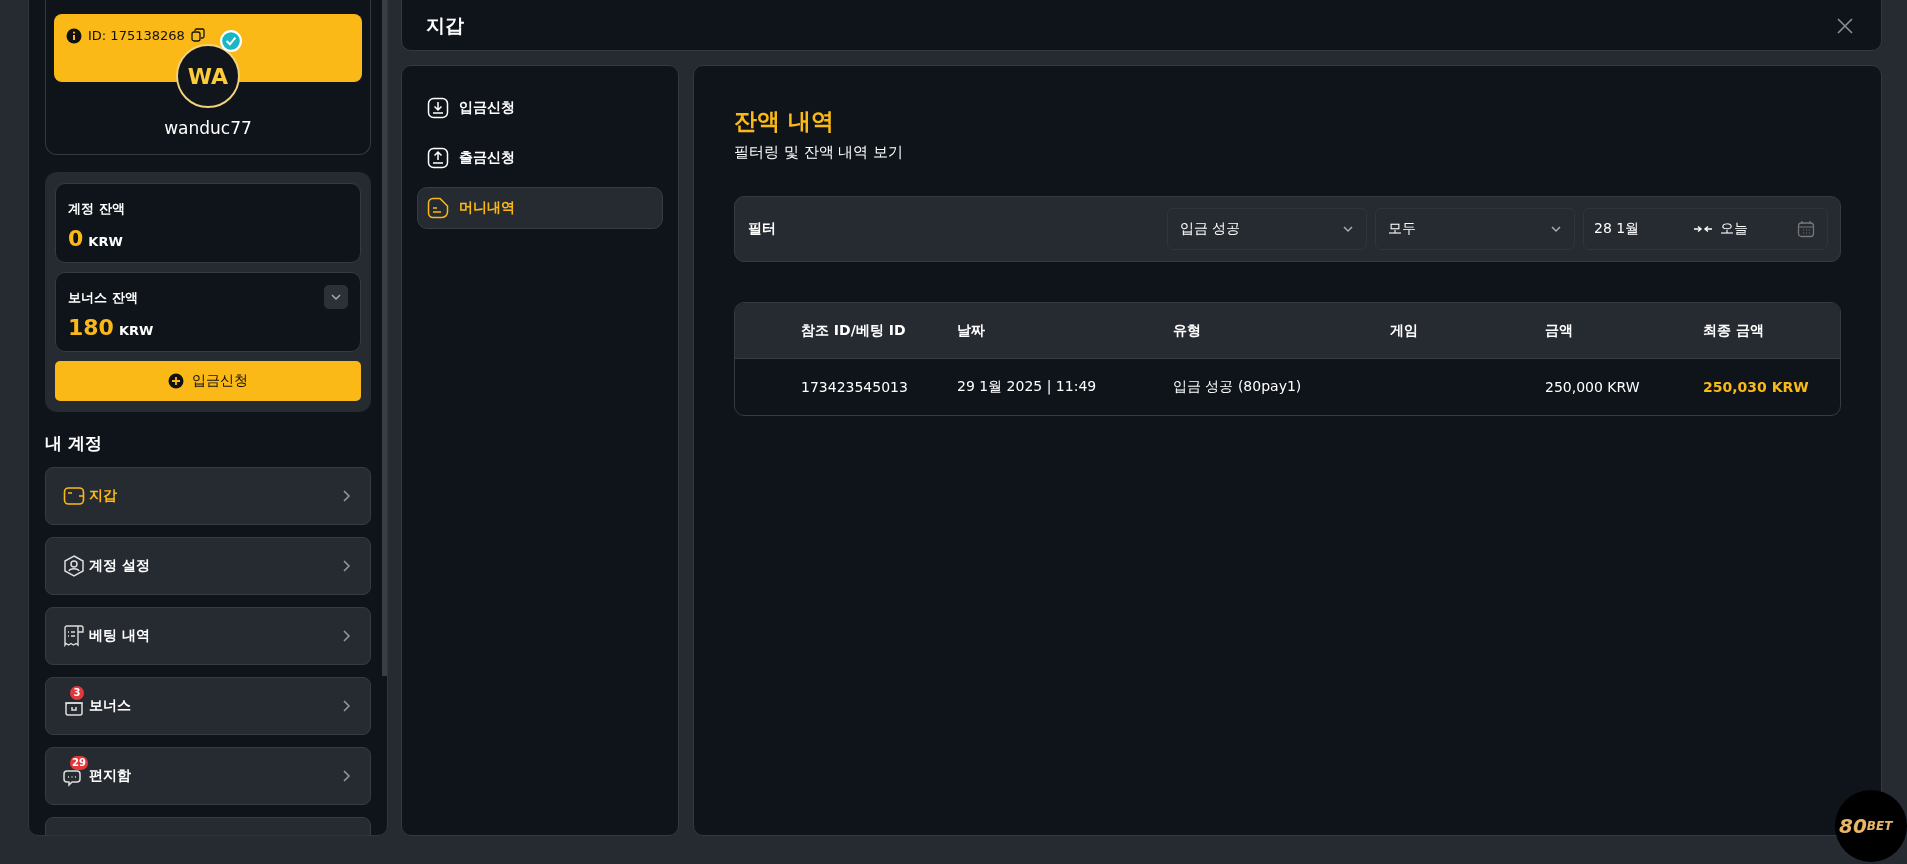  What do you see at coordinates (438, 158) in the screenshot?
I see `upload-icon` at bounding box center [438, 158].